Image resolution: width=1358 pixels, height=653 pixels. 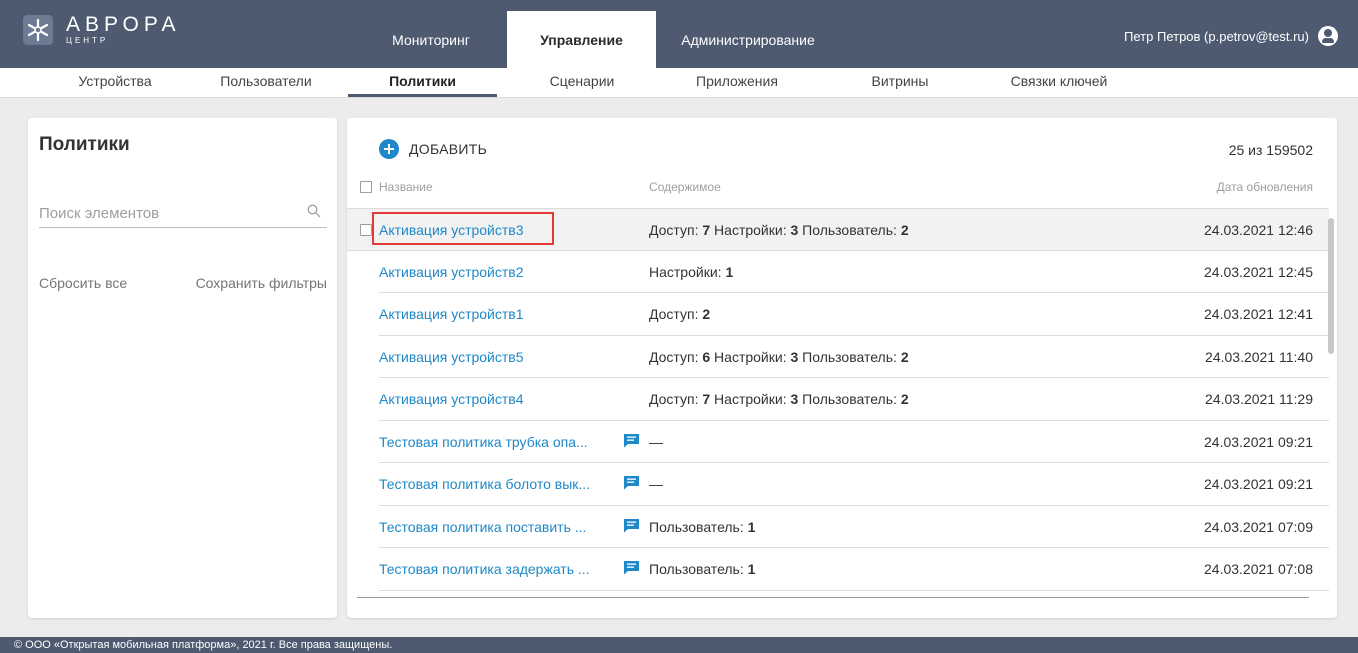 What do you see at coordinates (451, 357) in the screenshot?
I see `policy-name-link: Активация устройств5` at bounding box center [451, 357].